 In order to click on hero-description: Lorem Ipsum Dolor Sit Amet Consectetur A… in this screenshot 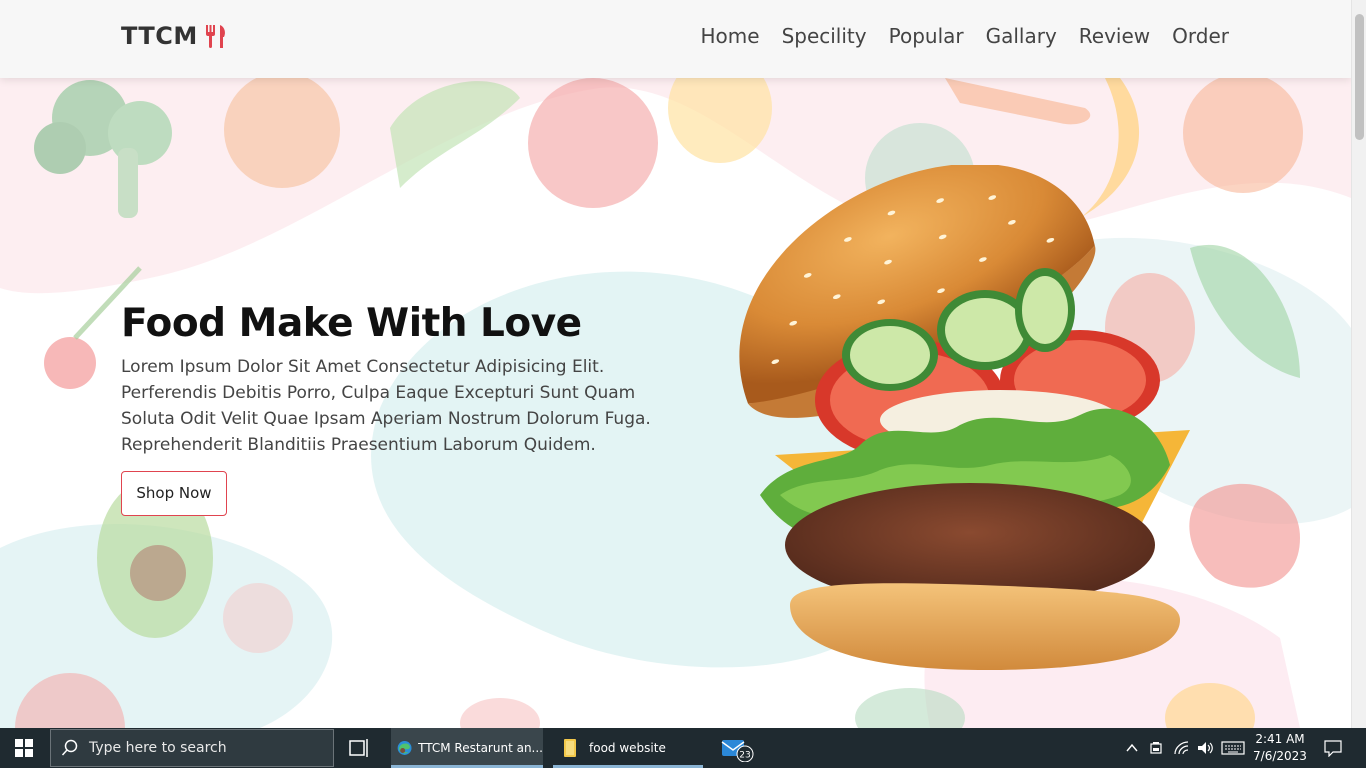, I will do `click(386, 406)`.